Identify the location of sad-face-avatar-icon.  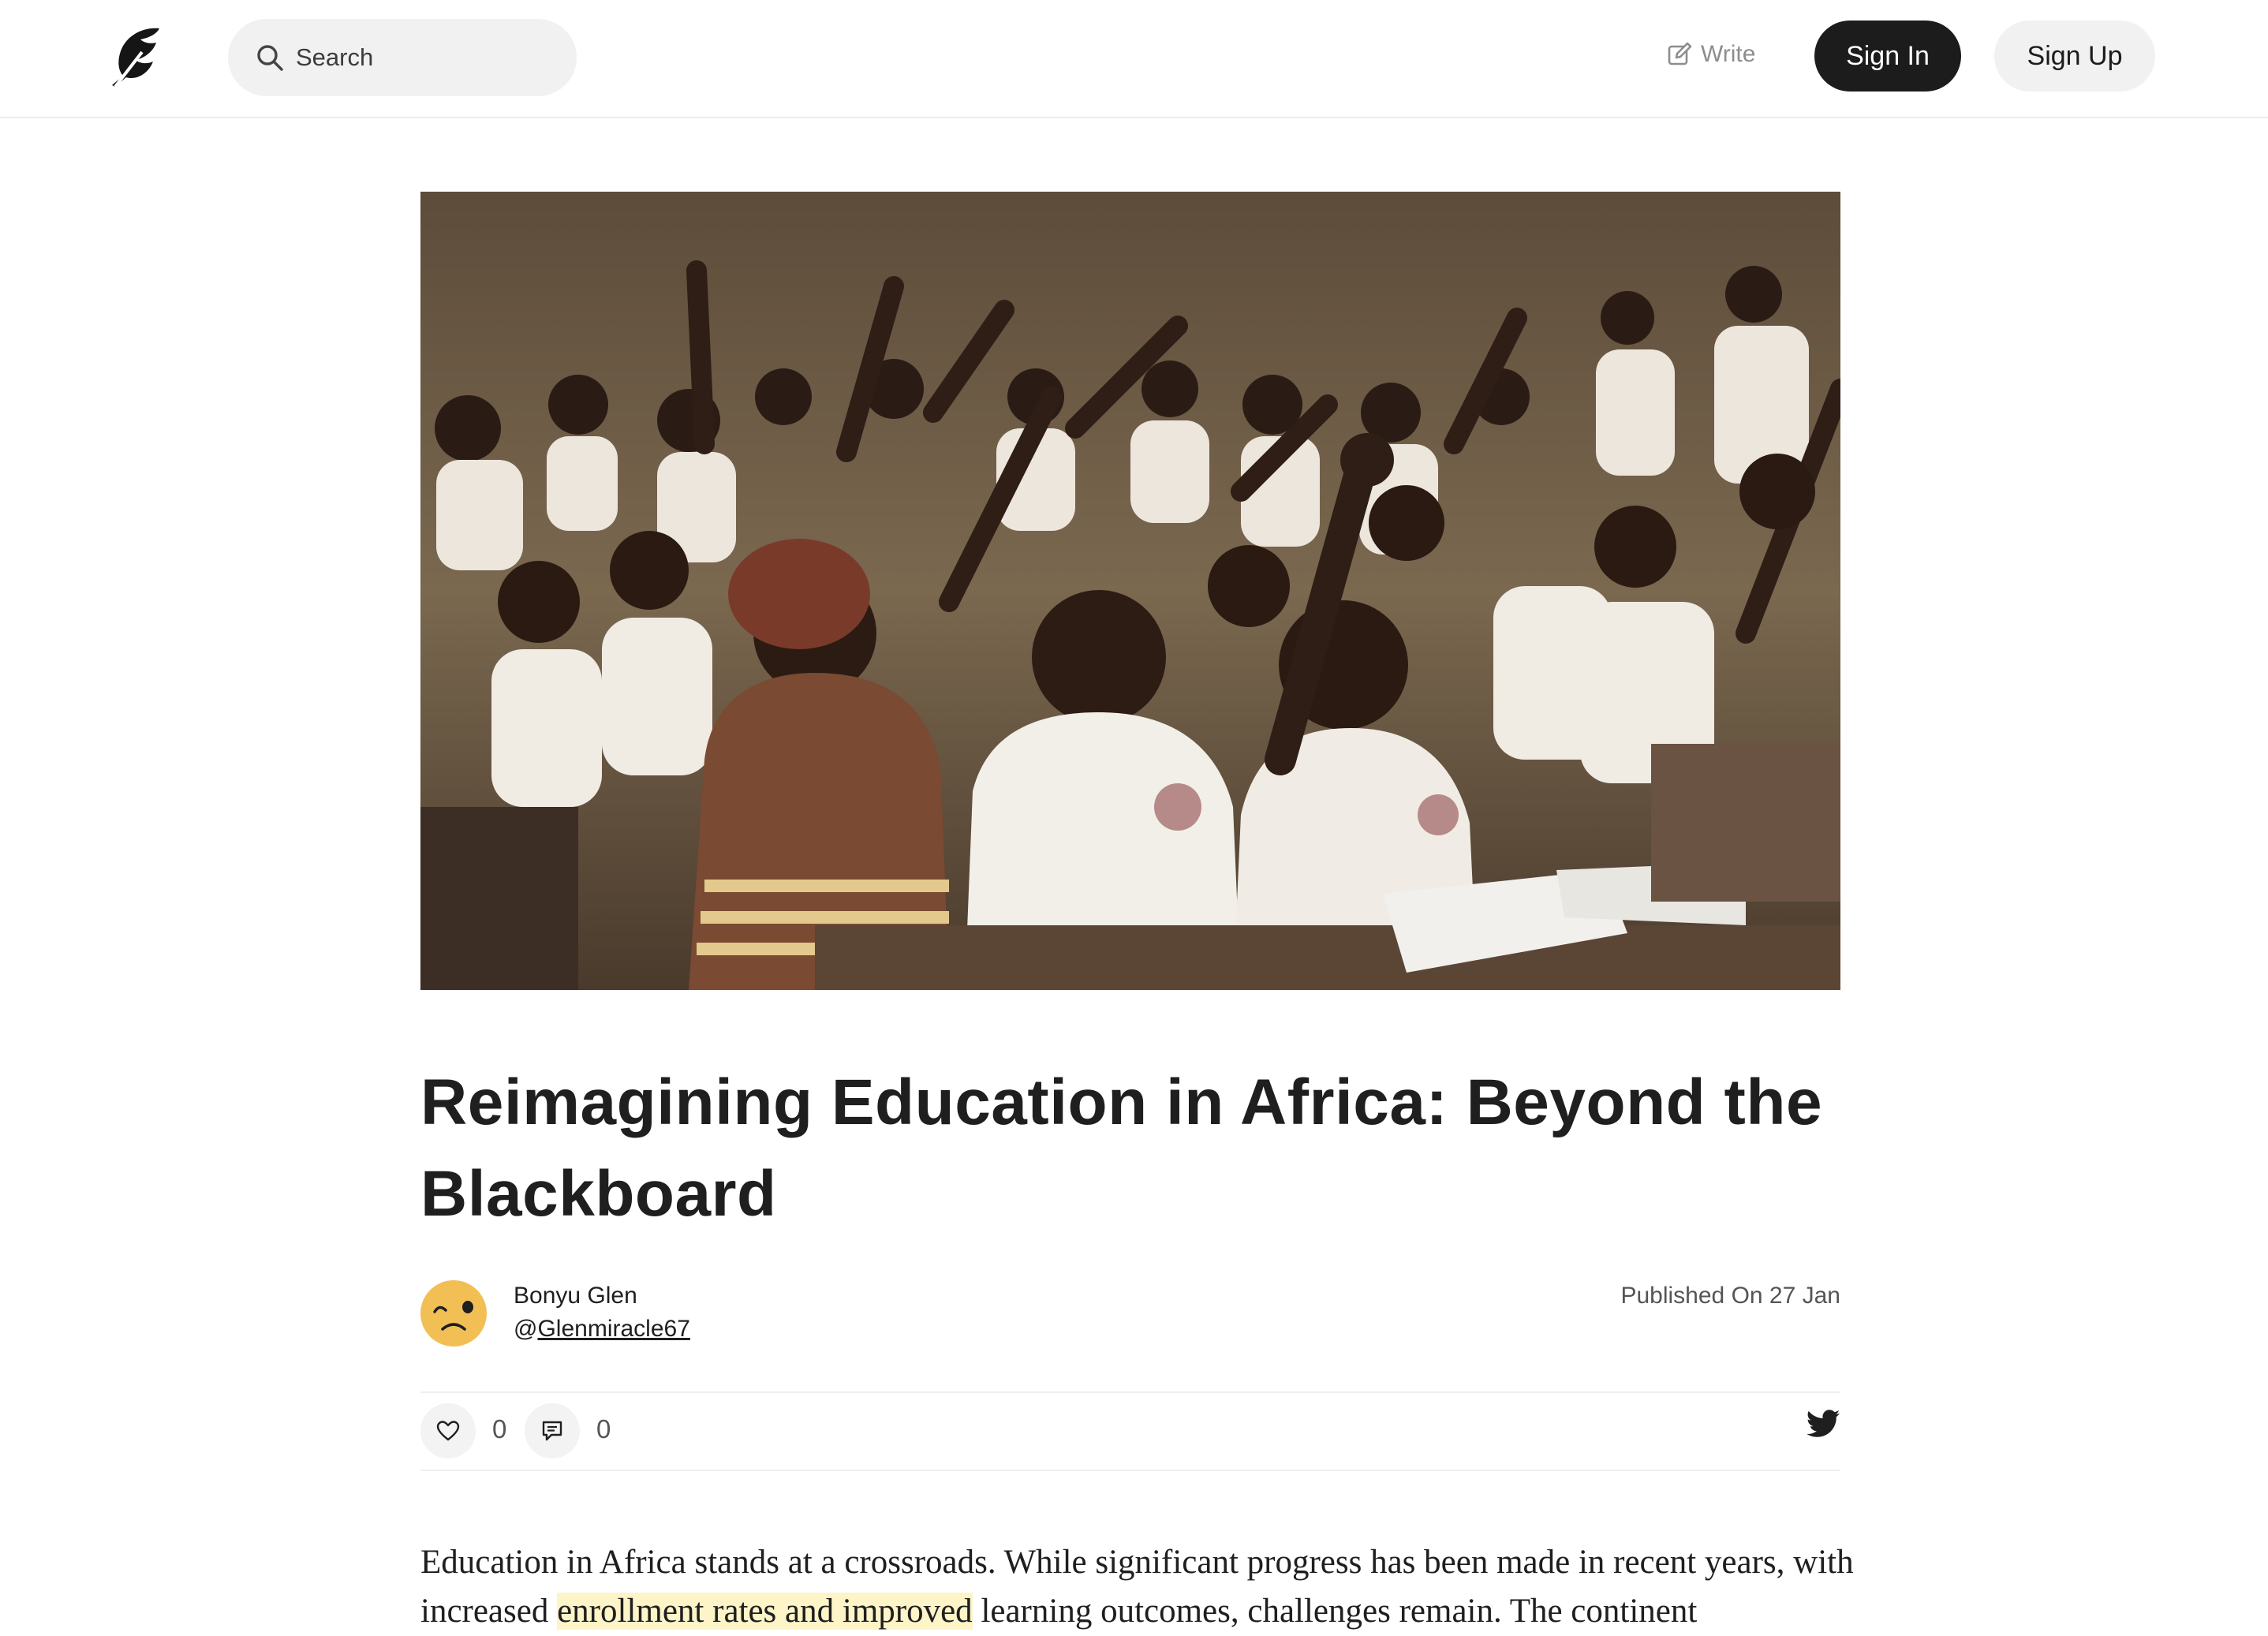
(453, 1316).